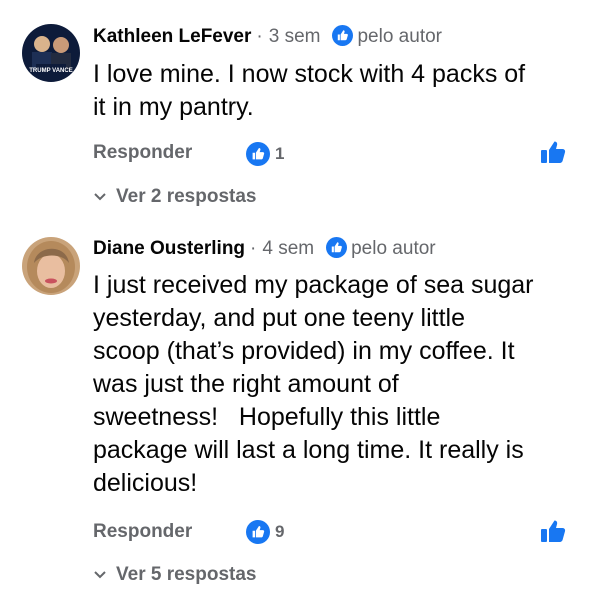  Describe the element at coordinates (145, 483) in the screenshot. I see `comment-text-line: delicious!` at that location.